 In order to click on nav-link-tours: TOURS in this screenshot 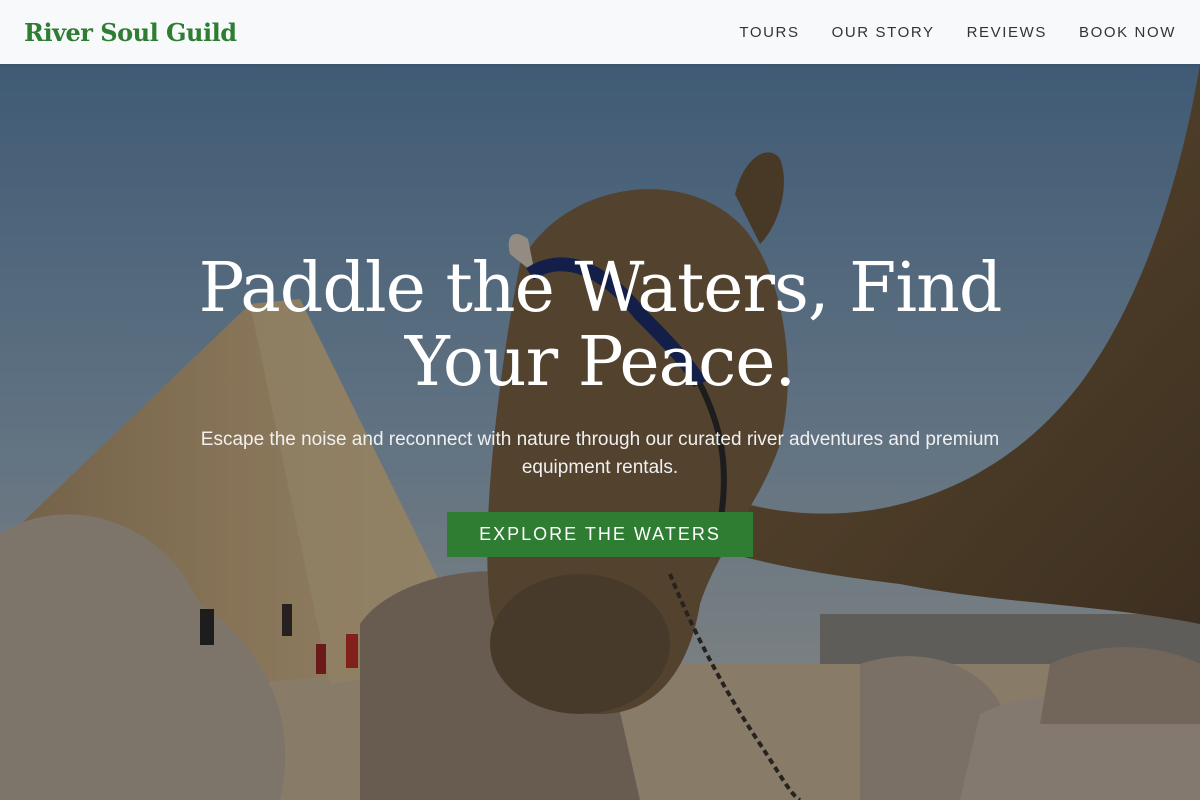, I will do `click(769, 32)`.